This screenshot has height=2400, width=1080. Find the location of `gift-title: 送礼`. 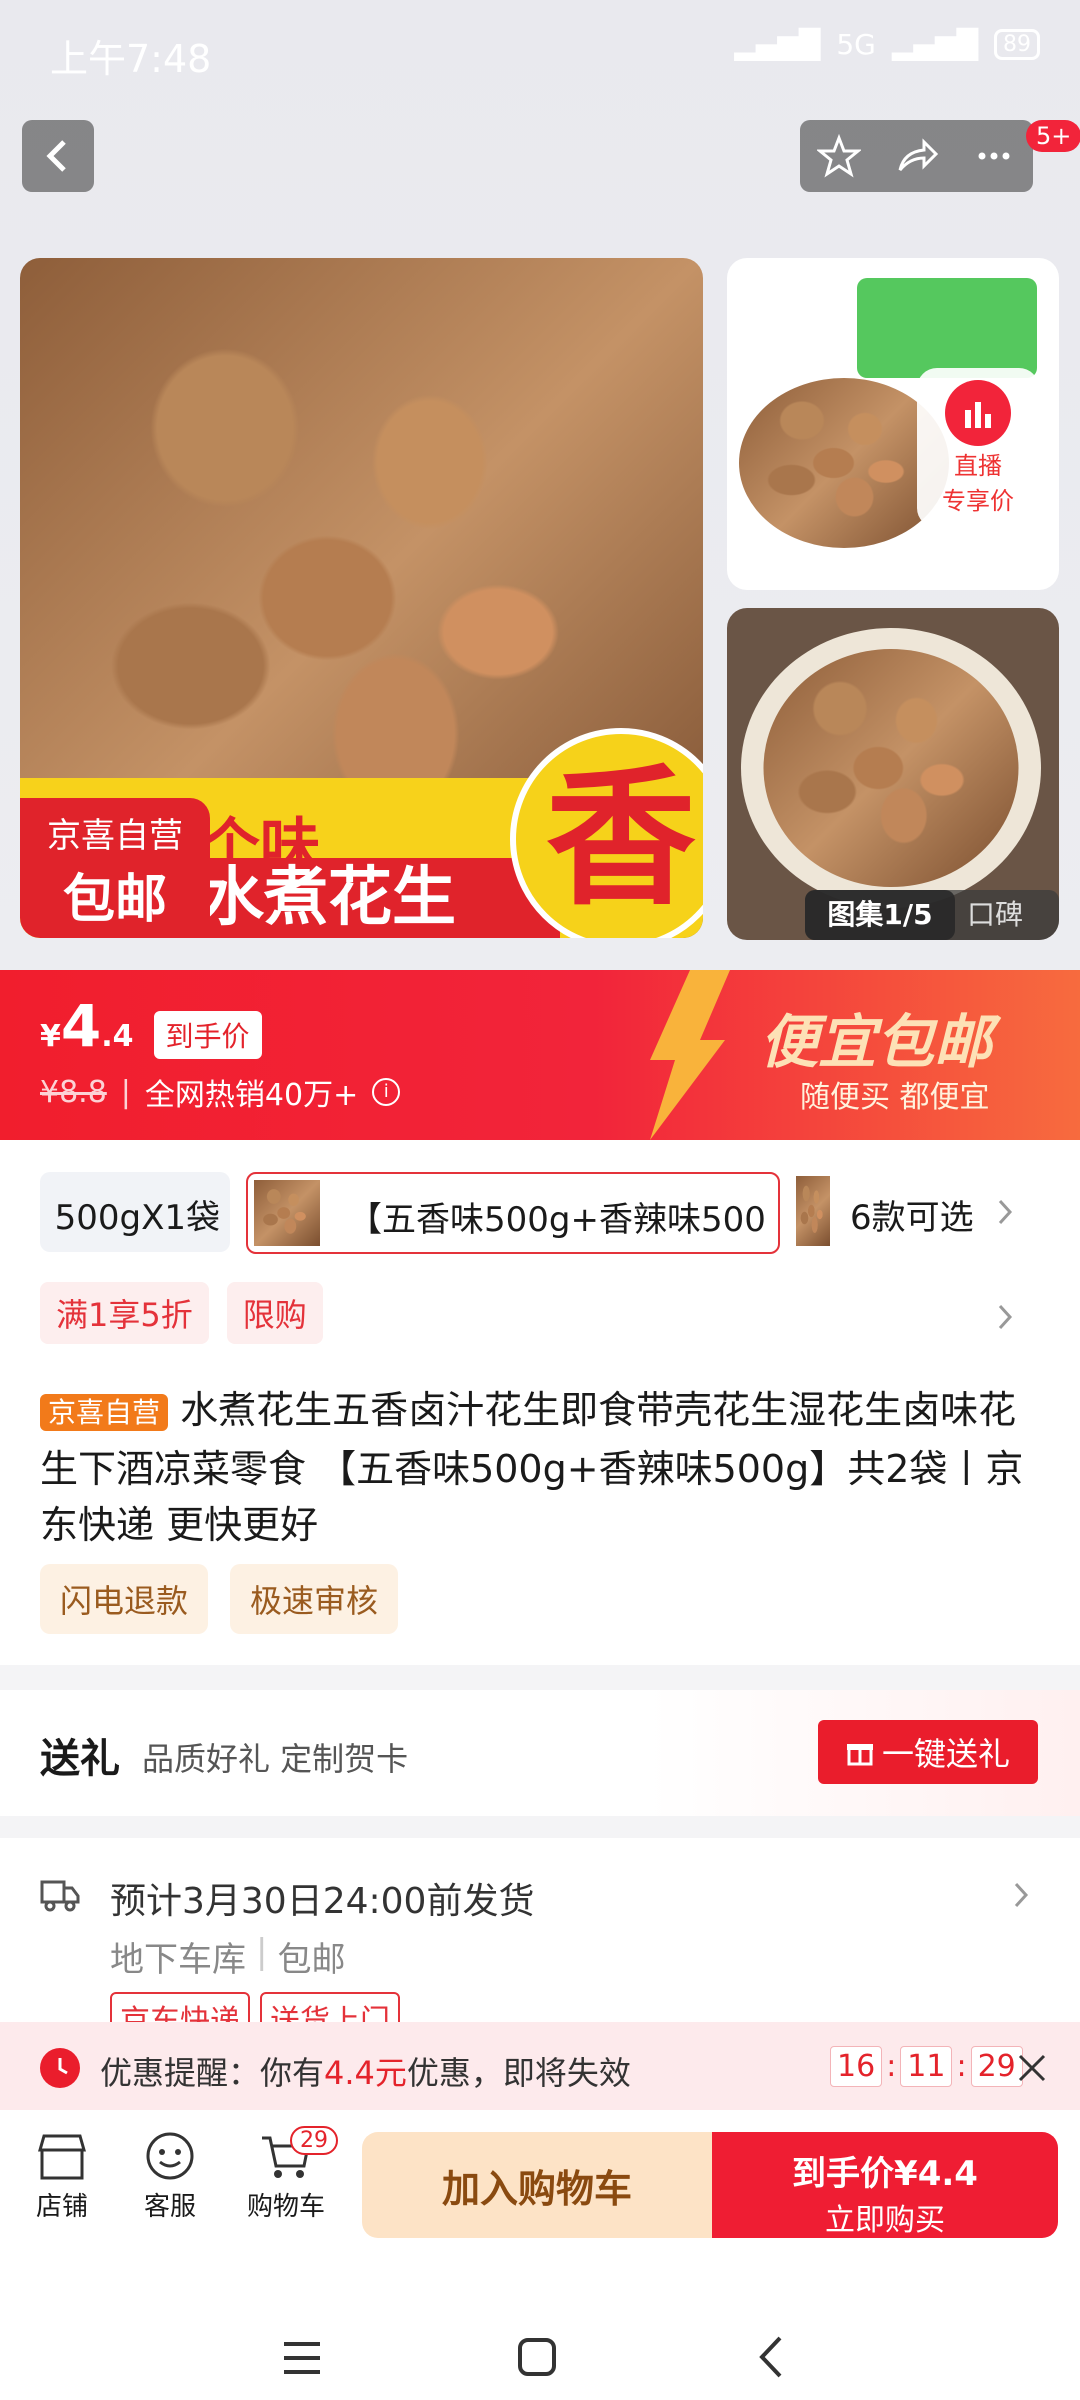

gift-title: 送礼 is located at coordinates (80, 1759).